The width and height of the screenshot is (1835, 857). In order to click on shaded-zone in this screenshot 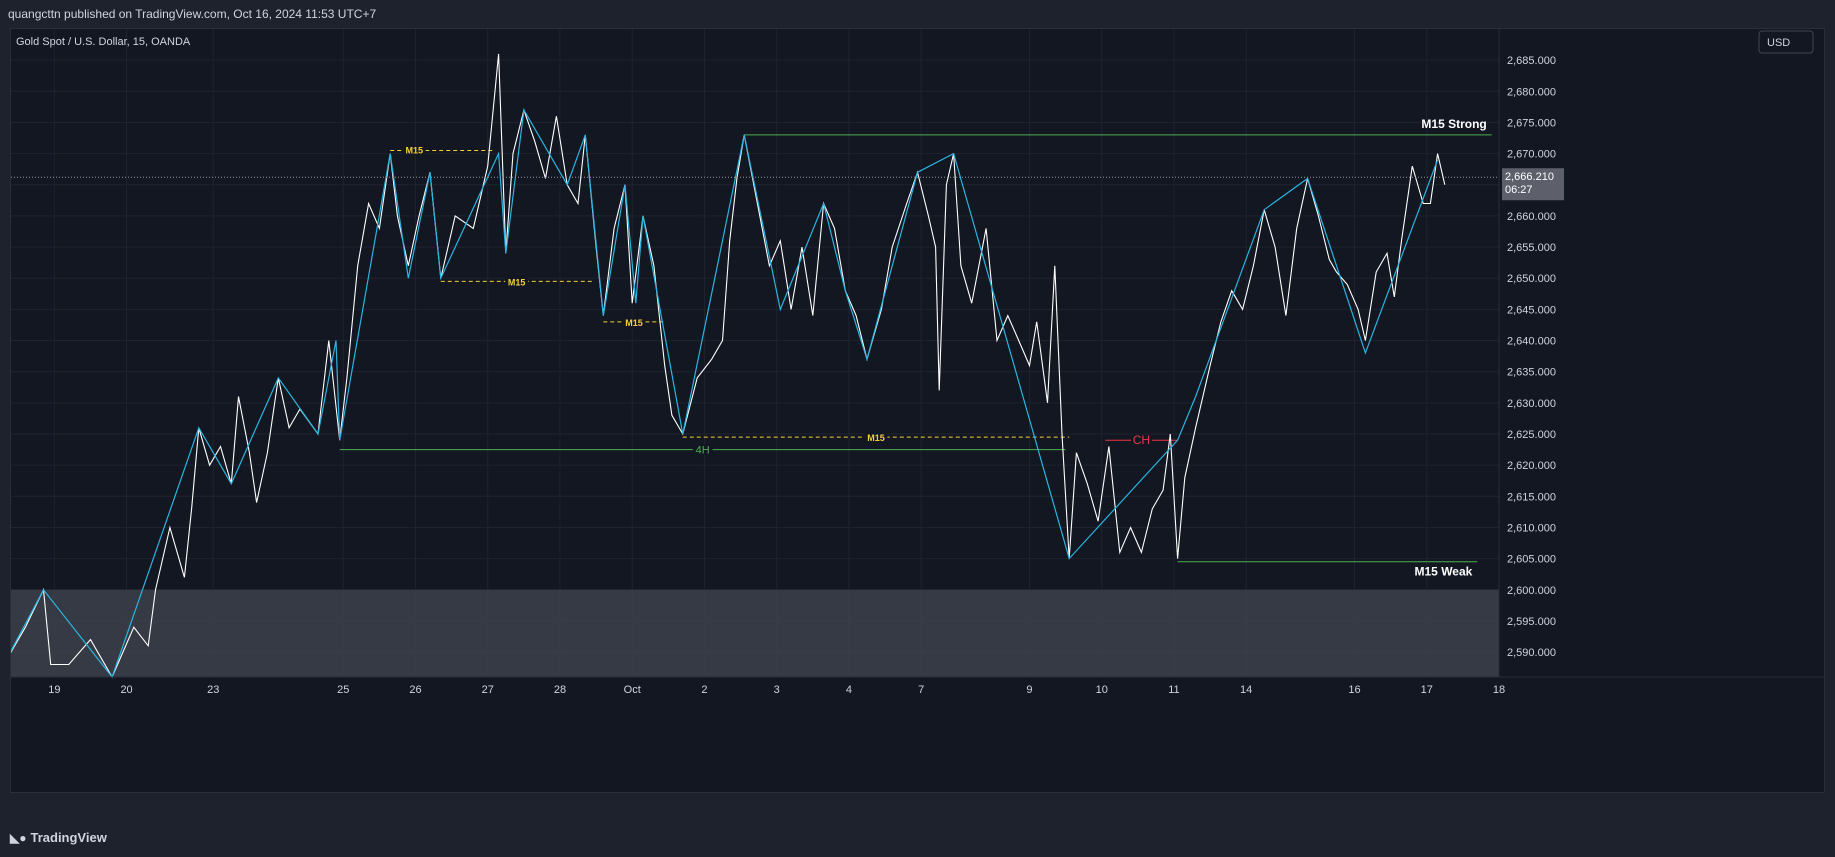, I will do `click(755, 633)`.